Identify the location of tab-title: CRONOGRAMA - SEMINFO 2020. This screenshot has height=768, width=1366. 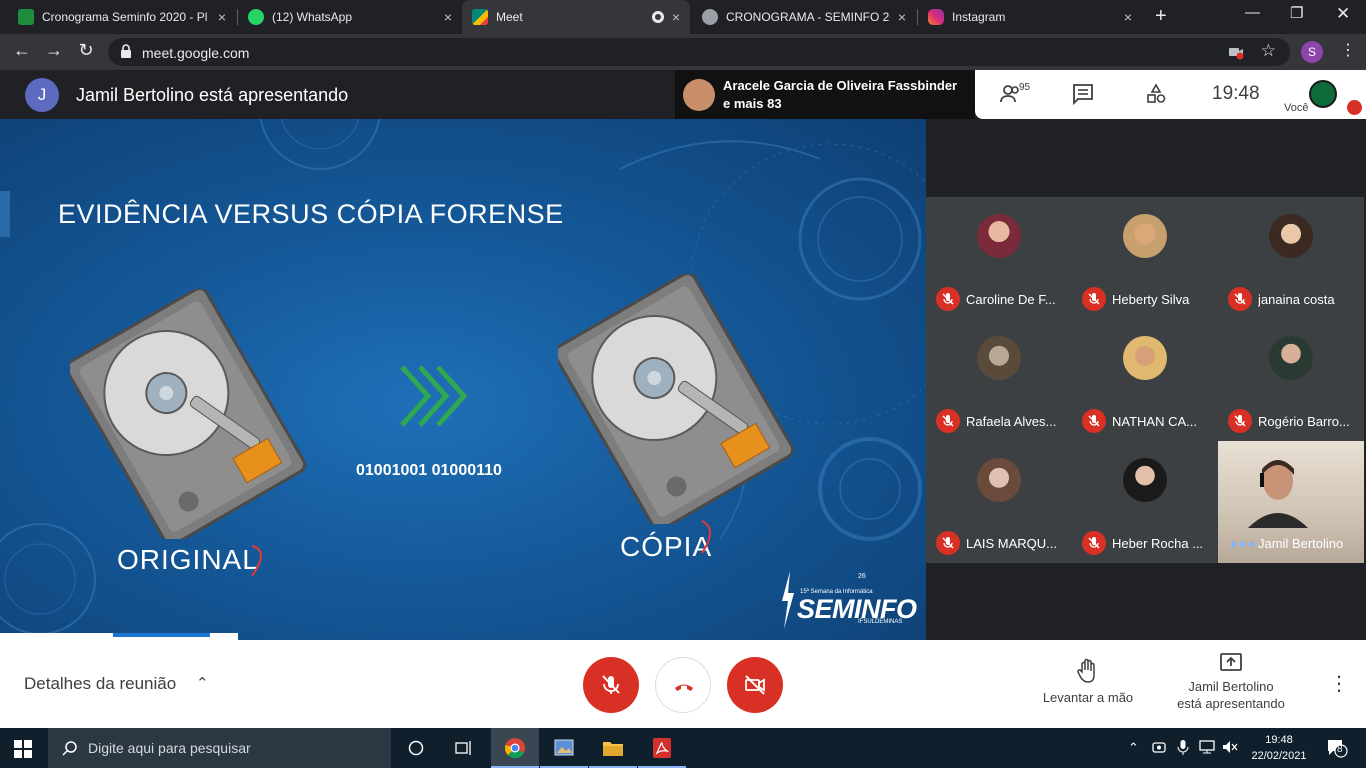
(808, 17).